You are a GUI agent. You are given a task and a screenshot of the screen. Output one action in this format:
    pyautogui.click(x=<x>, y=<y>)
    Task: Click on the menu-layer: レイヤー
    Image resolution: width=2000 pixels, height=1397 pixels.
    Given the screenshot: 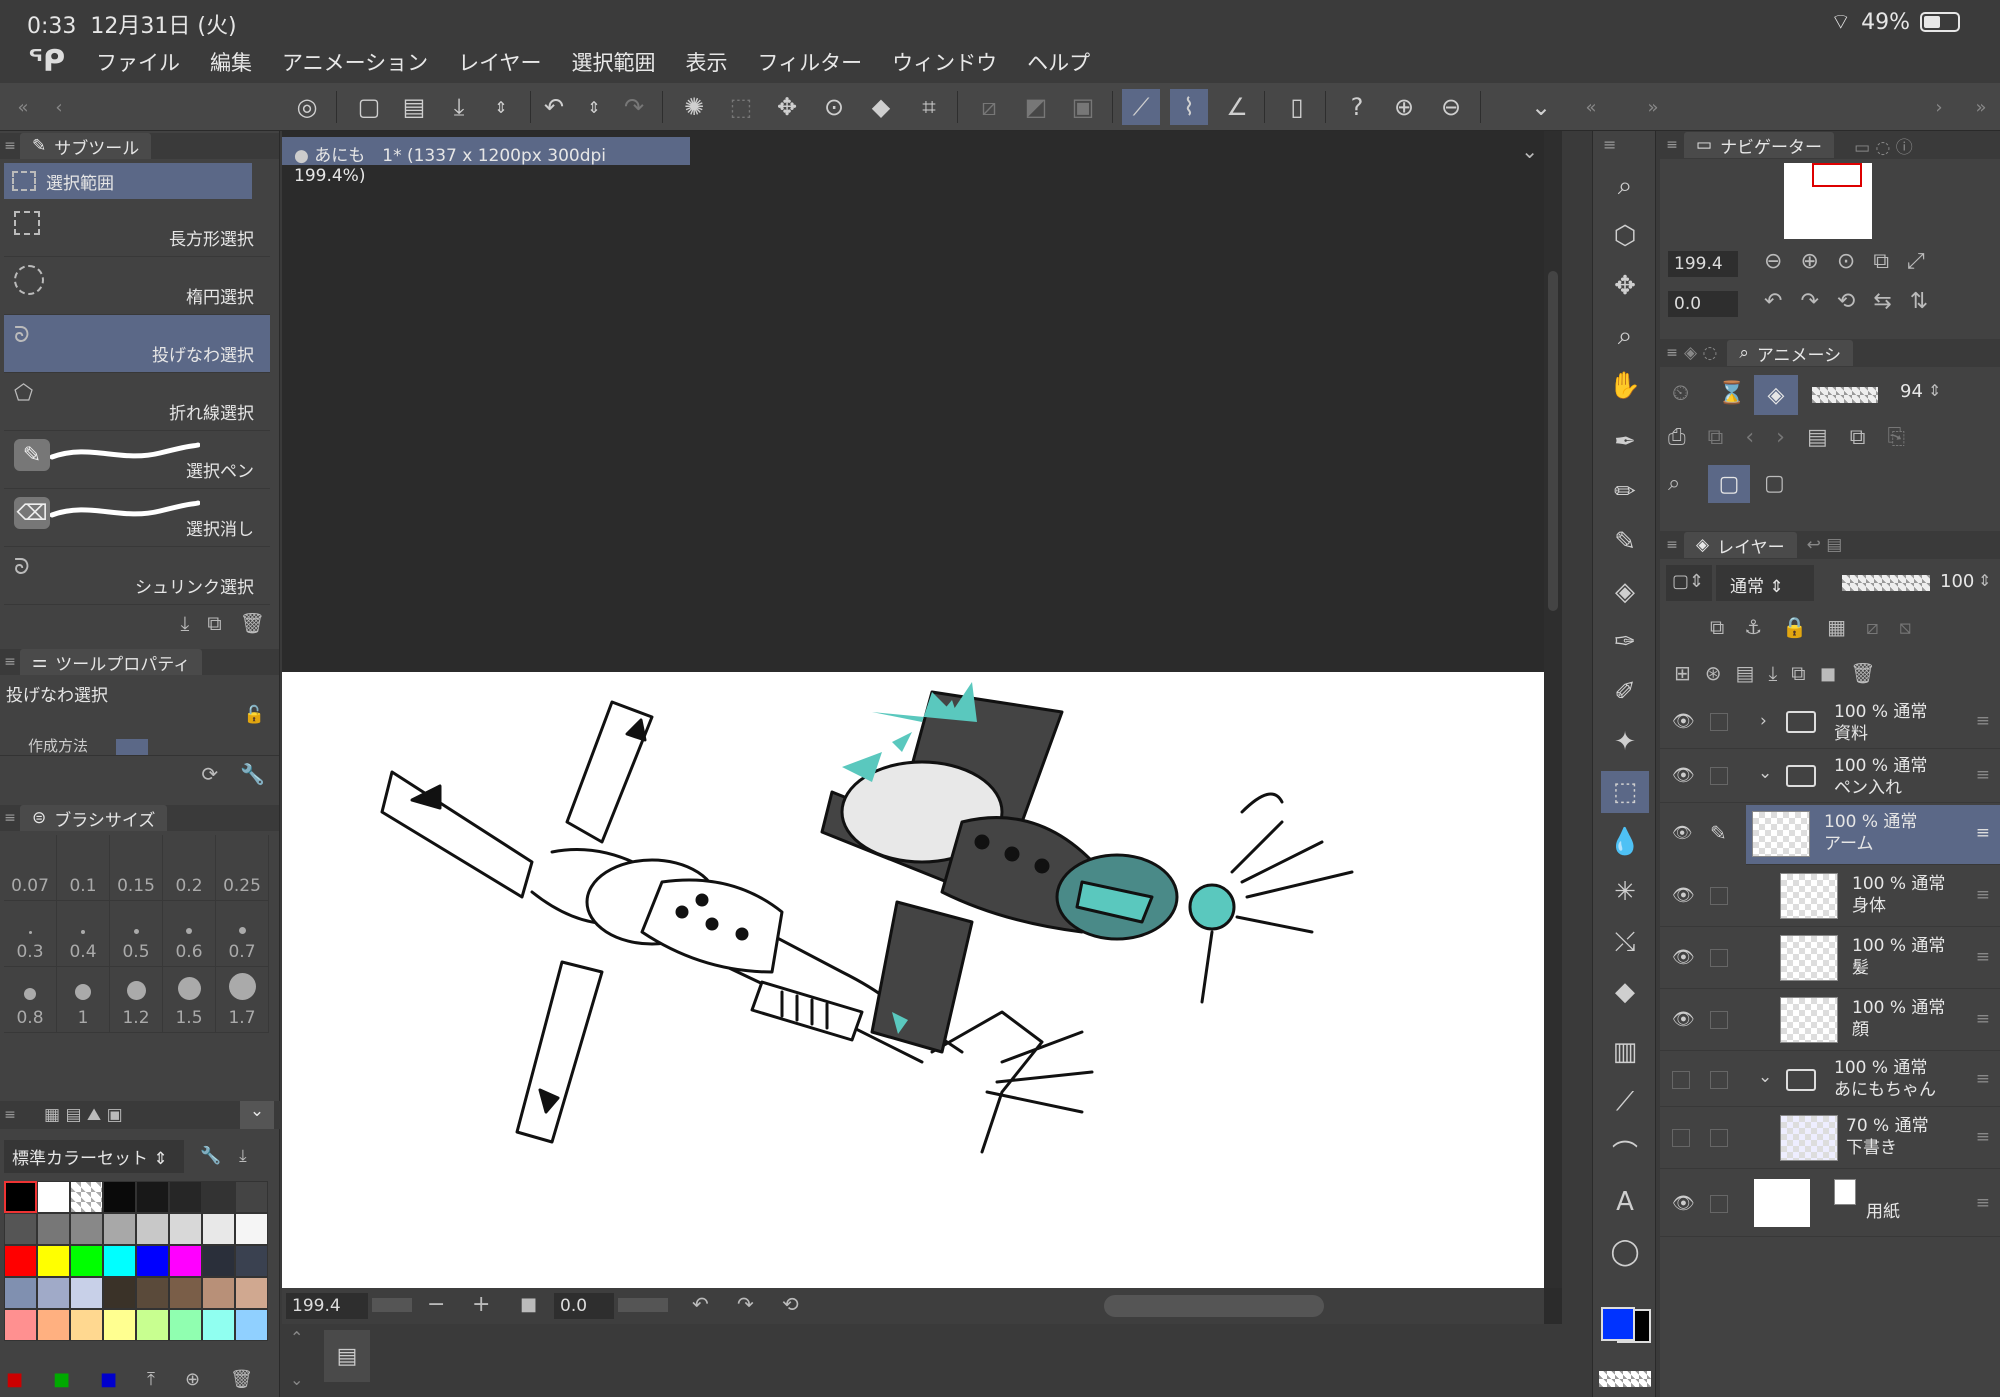 What is the action you would take?
    pyautogui.click(x=499, y=62)
    